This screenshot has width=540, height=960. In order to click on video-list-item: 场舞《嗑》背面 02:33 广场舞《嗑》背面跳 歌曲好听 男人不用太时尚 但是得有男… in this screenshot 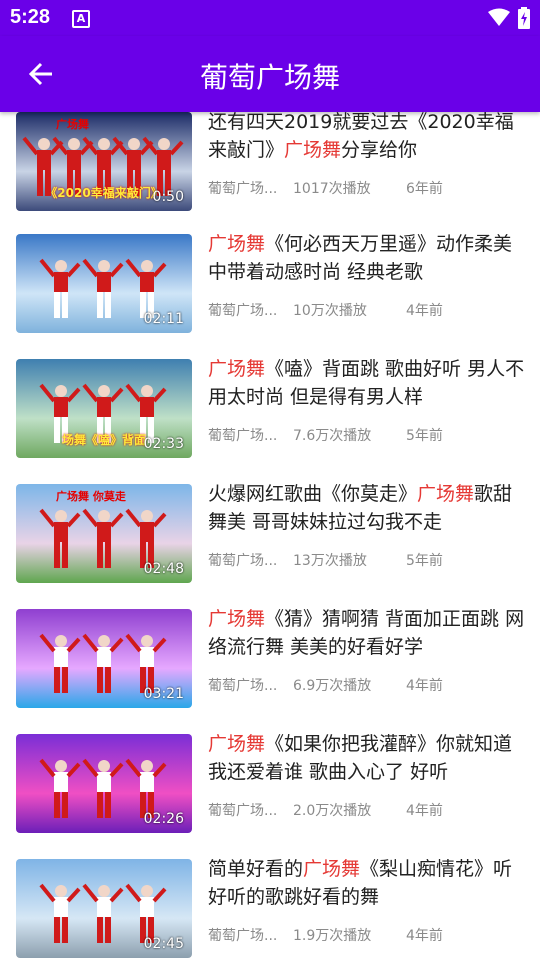, I will do `click(270, 409)`.